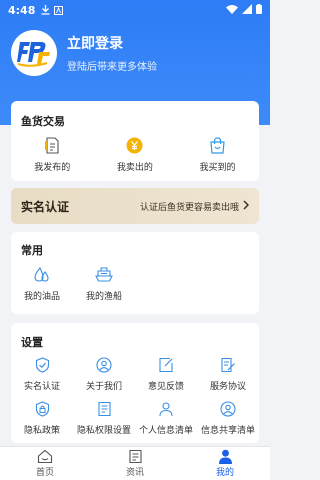 This screenshot has width=320, height=480. Describe the element at coordinates (41, 387) in the screenshot. I see `settings-real-name-auth-label: 实名认证` at that location.